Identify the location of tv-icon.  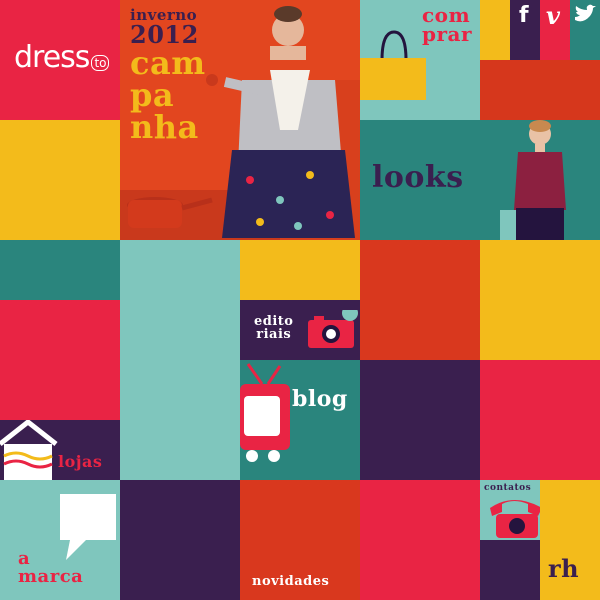
(265, 412).